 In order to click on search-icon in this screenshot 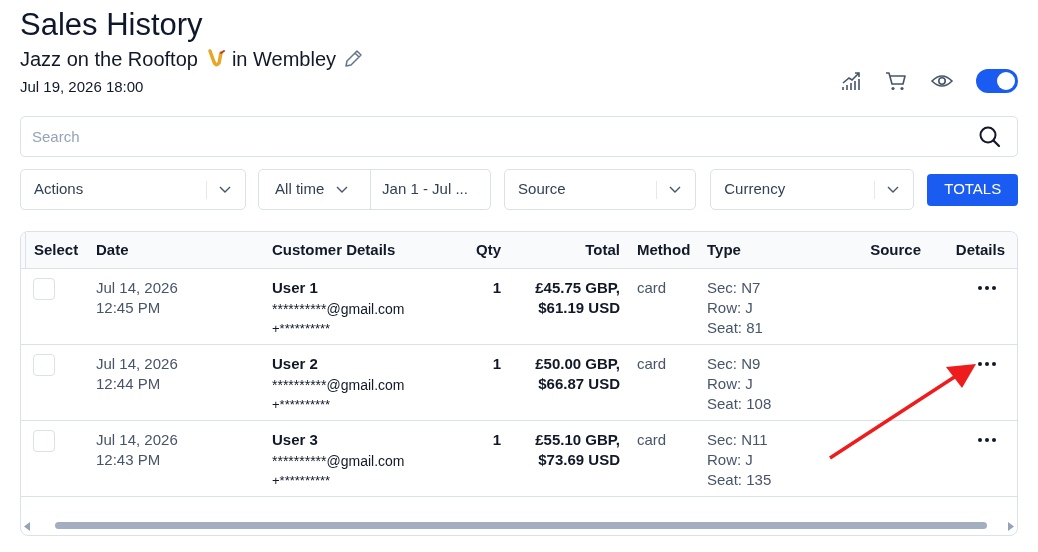, I will do `click(990, 137)`.